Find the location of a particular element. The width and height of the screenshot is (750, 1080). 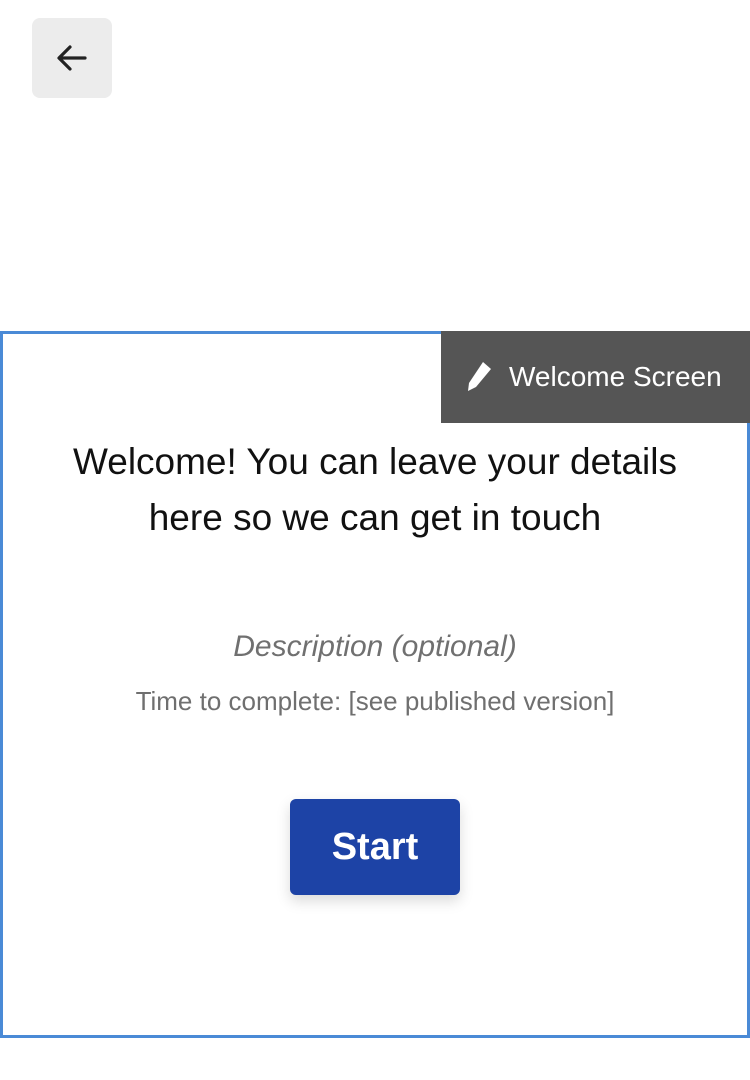

description-field: Description (optional) is located at coordinates (375, 647).